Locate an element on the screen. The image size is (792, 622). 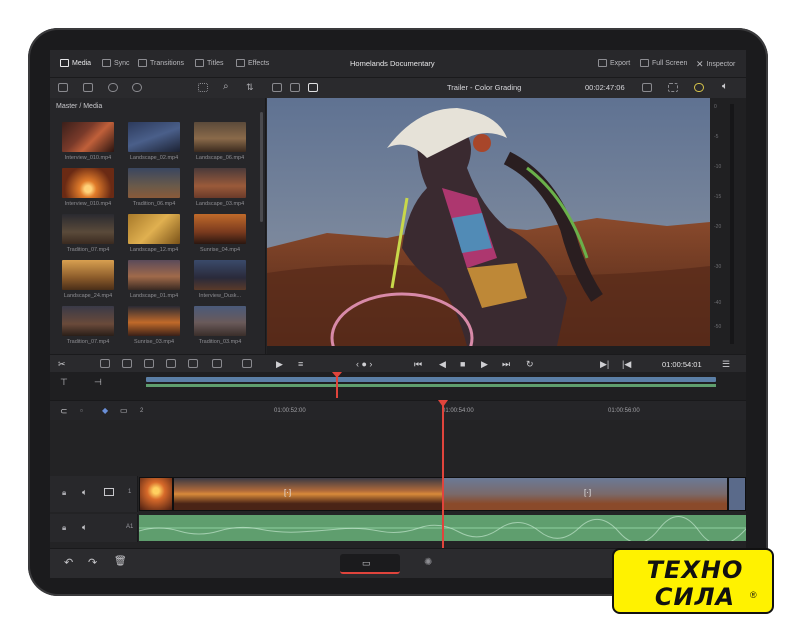
media-item-label: Landscape_06.mp4 is located at coordinates (220, 158).